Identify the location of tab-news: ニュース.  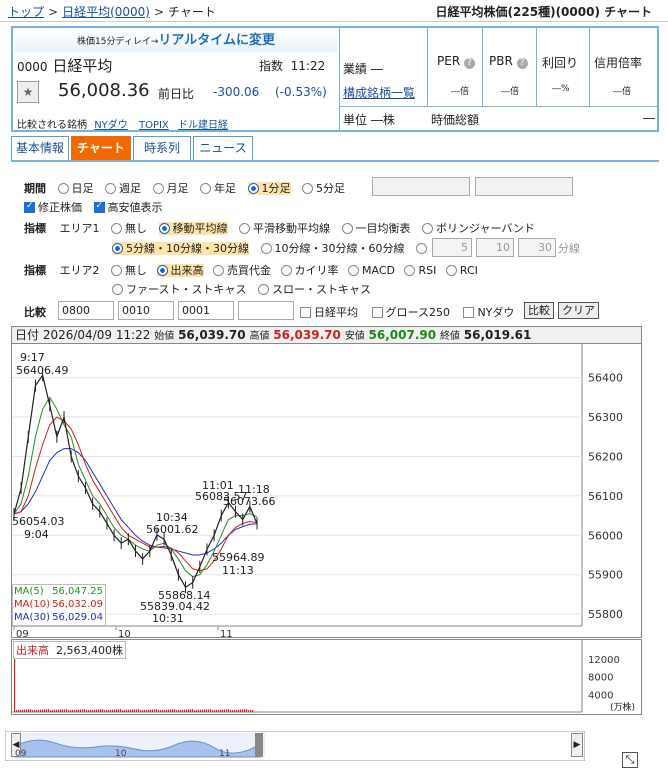
(223, 148).